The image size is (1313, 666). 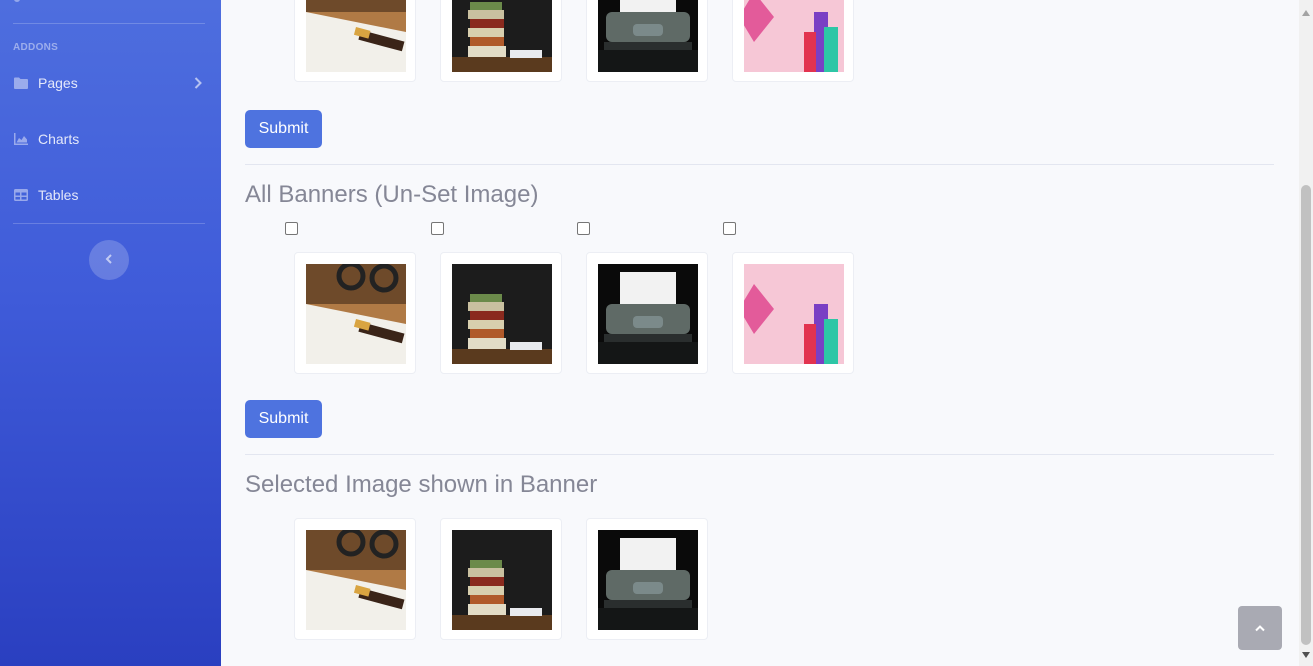 I want to click on scroll-to-top-button, so click(x=1260, y=628).